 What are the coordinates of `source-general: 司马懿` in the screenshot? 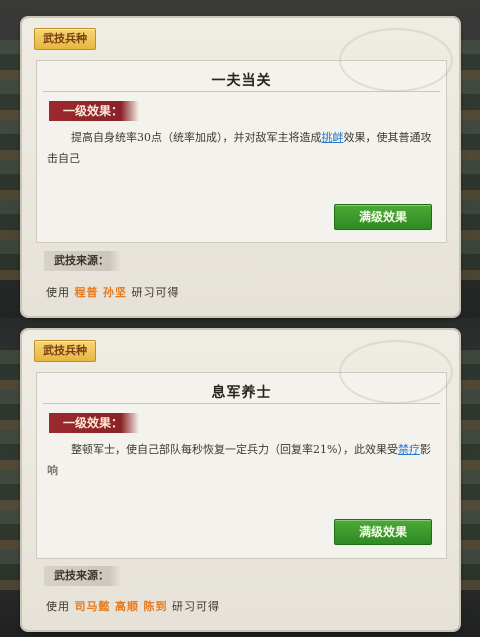 It's located at (93, 606).